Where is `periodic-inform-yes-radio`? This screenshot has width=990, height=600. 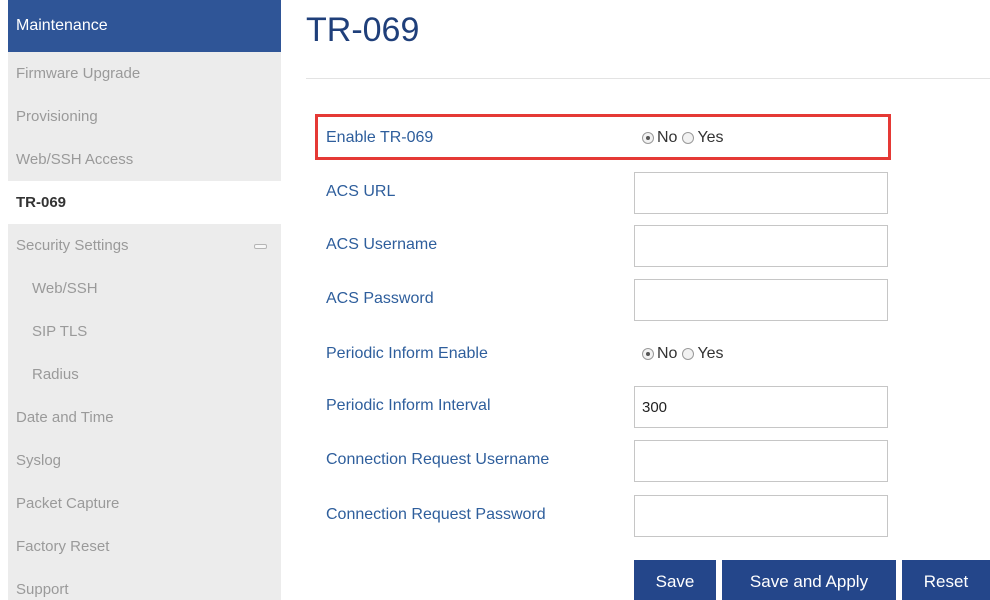
periodic-inform-yes-radio is located at coordinates (688, 354).